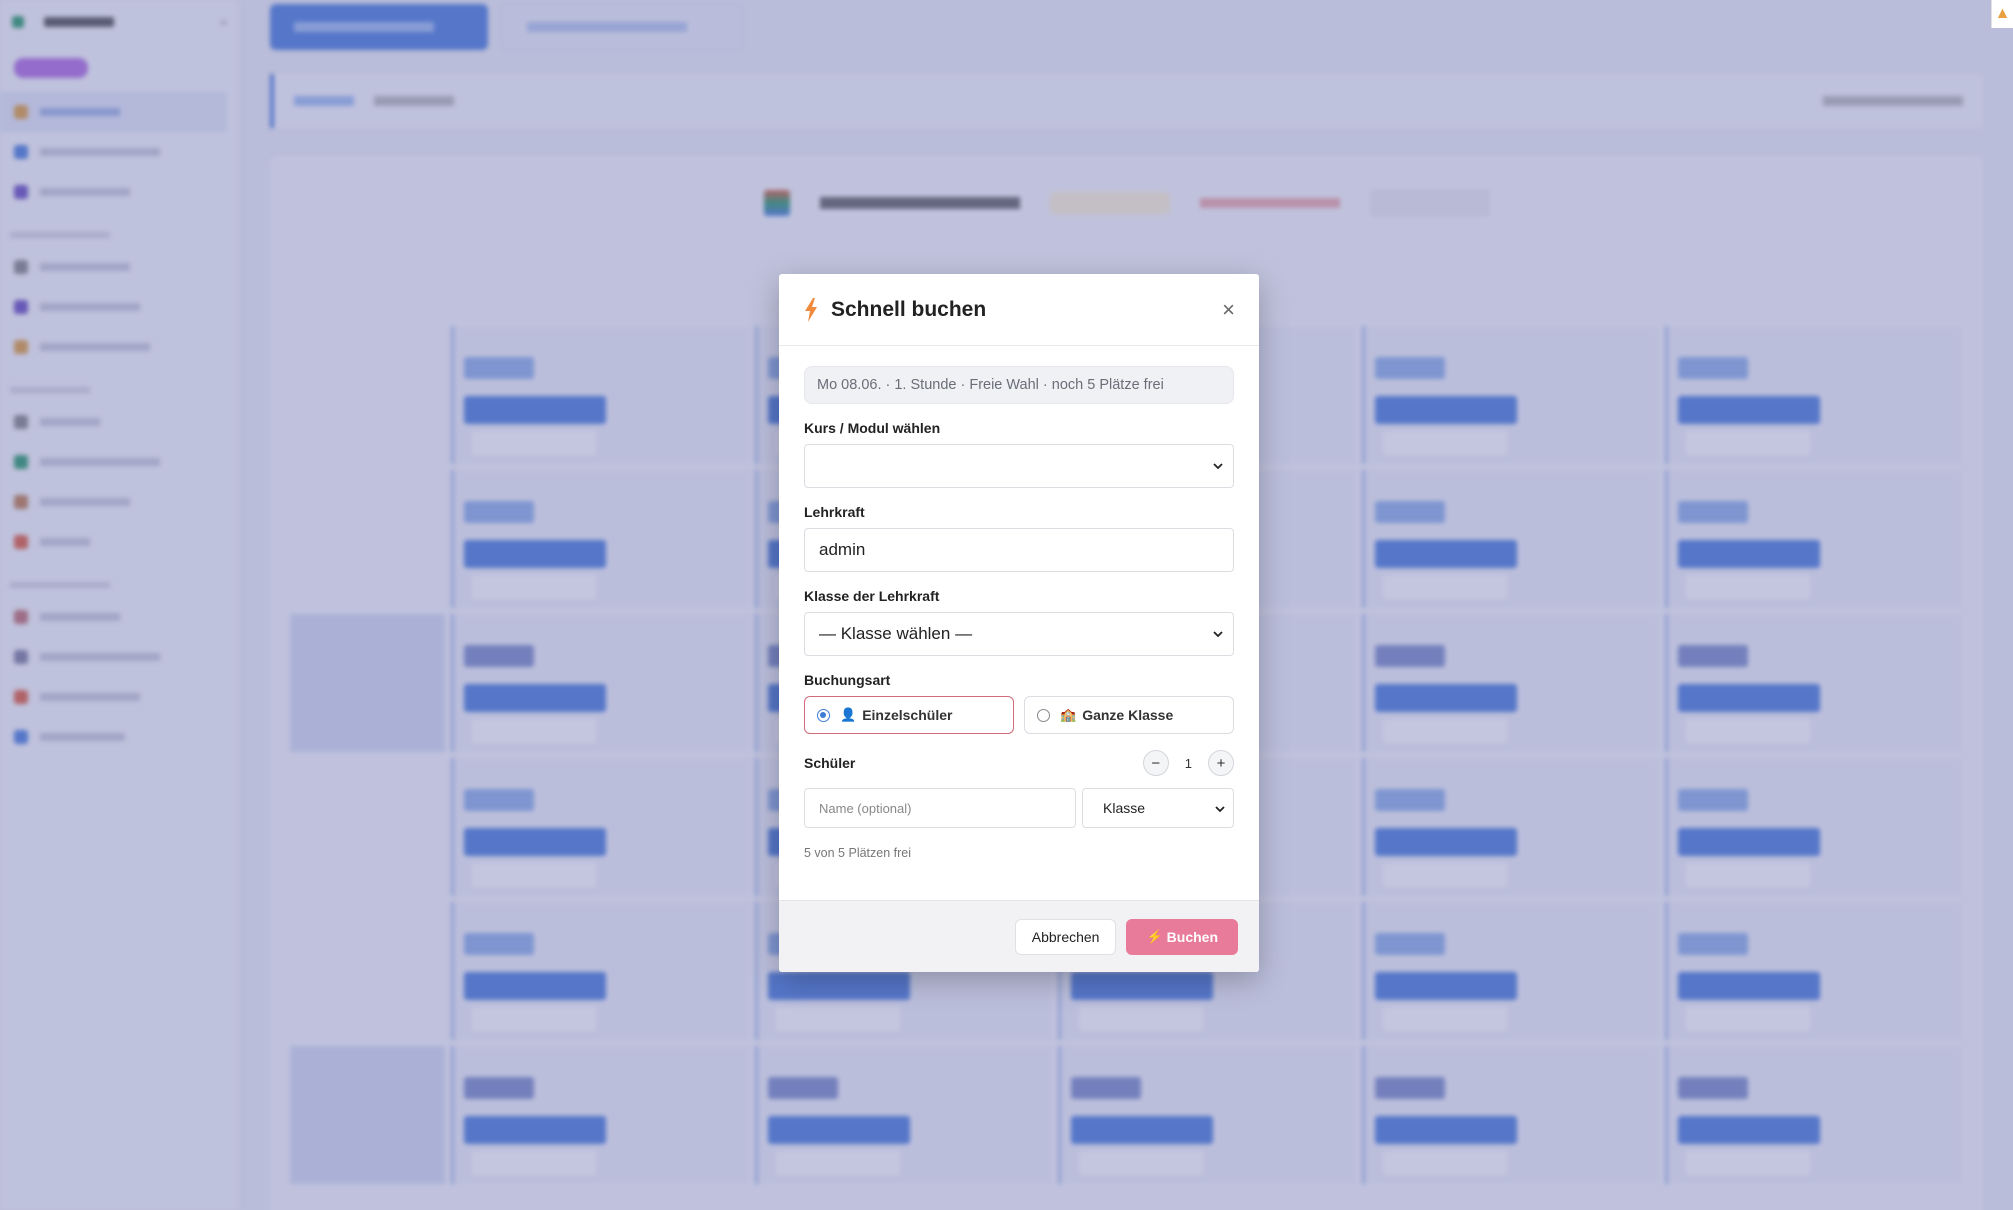  I want to click on booking-type-group: 👤 Einzelschüler 🏫 Ganze Klasse, so click(1019, 715).